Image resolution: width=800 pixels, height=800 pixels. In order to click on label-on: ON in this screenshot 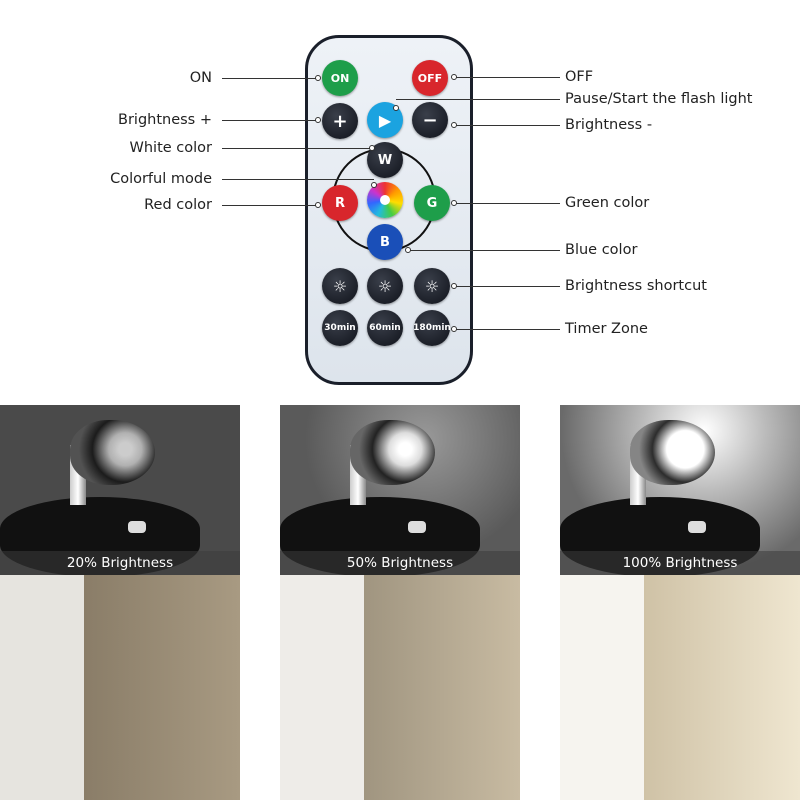, I will do `click(200, 78)`.